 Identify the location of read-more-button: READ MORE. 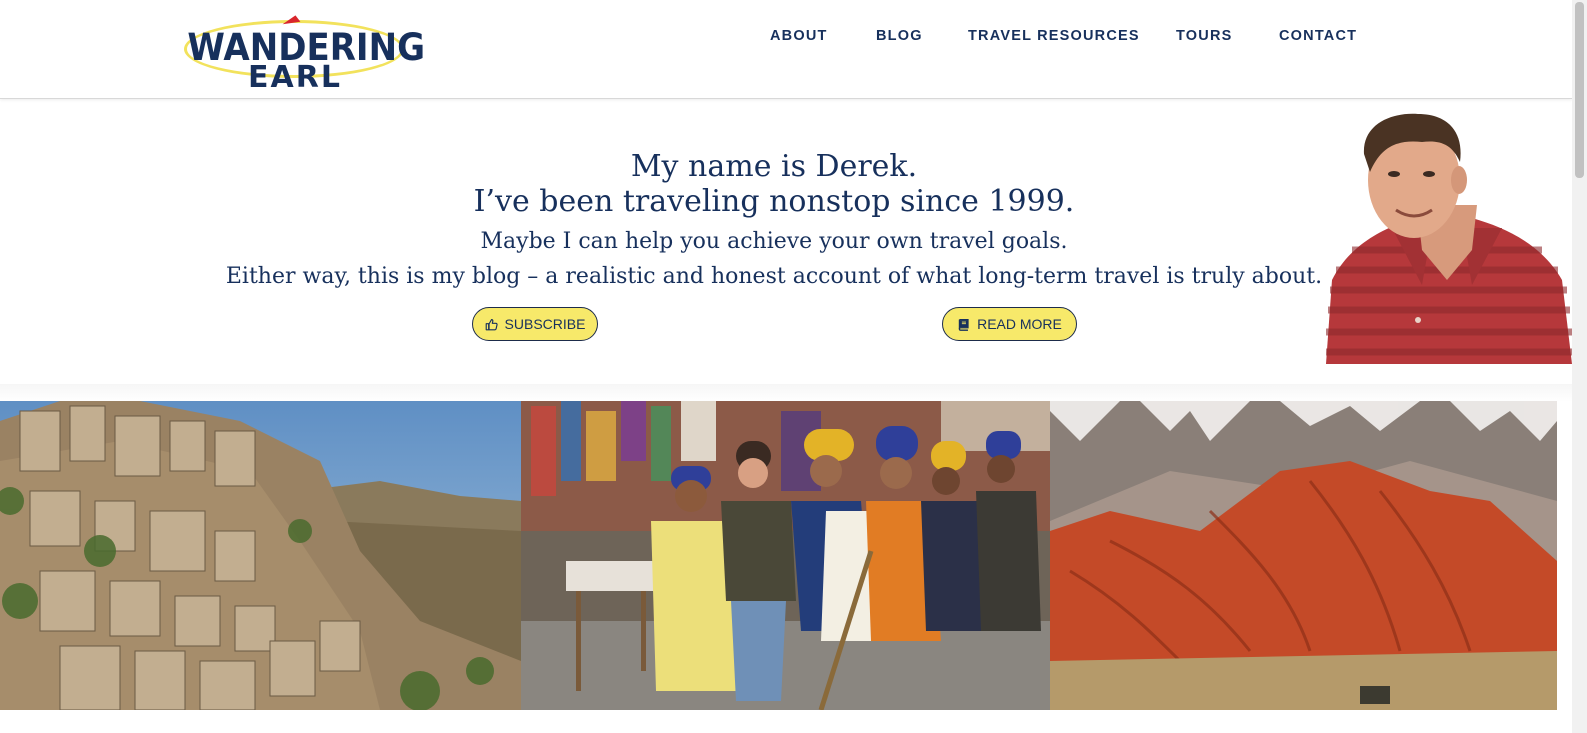
(1009, 324).